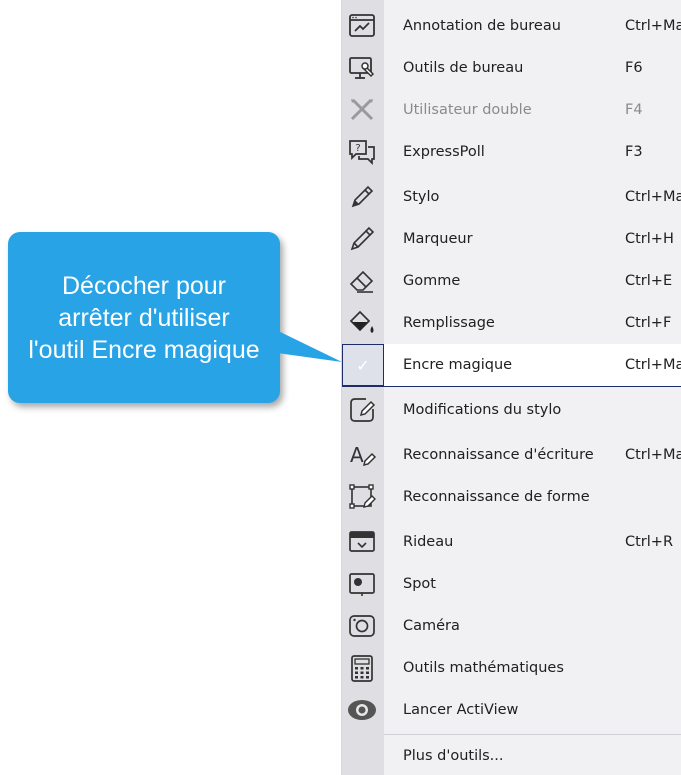 The image size is (681, 775). What do you see at coordinates (362, 668) in the screenshot?
I see `calculator-icon` at bounding box center [362, 668].